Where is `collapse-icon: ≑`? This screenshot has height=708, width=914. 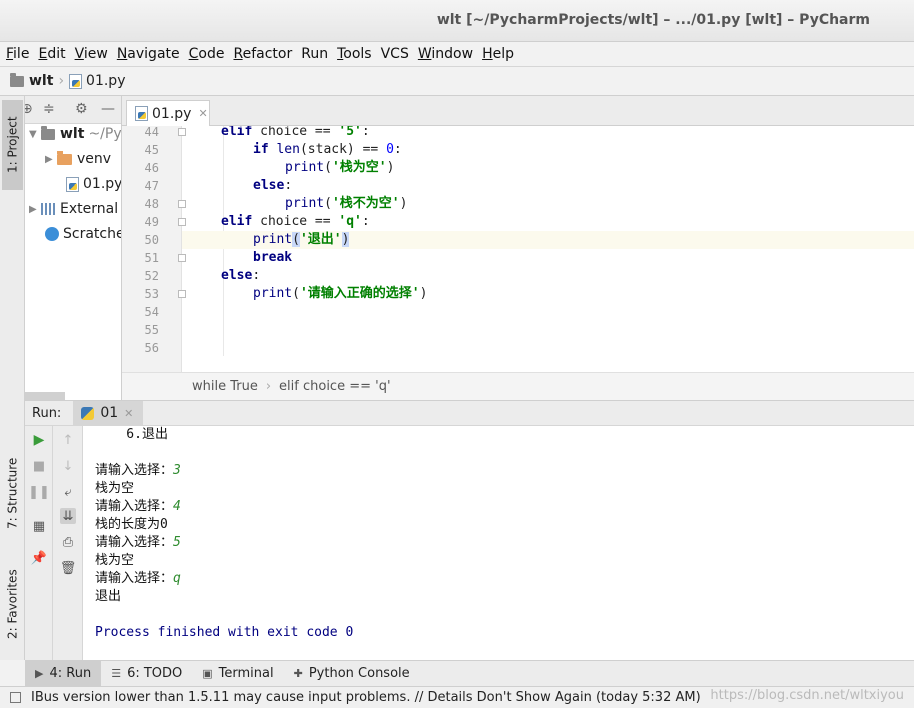
collapse-icon: ≑ is located at coordinates (49, 109).